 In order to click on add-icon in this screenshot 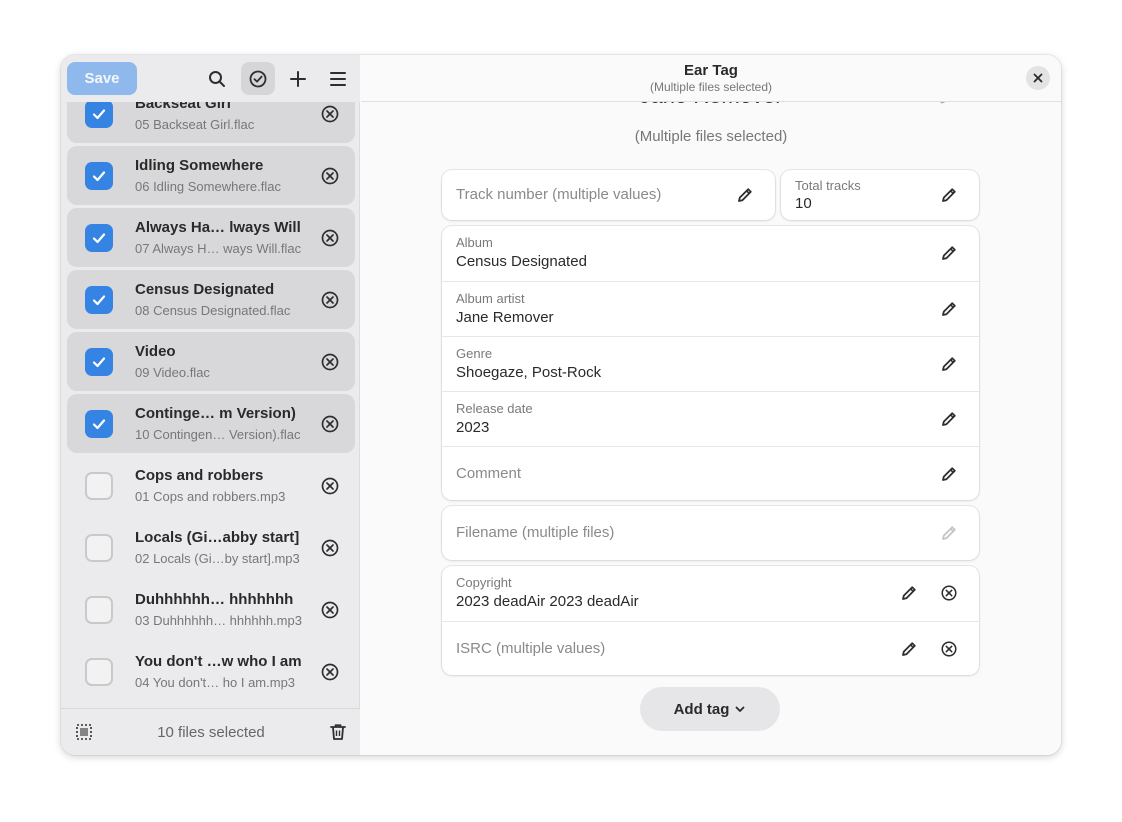, I will do `click(298, 78)`.